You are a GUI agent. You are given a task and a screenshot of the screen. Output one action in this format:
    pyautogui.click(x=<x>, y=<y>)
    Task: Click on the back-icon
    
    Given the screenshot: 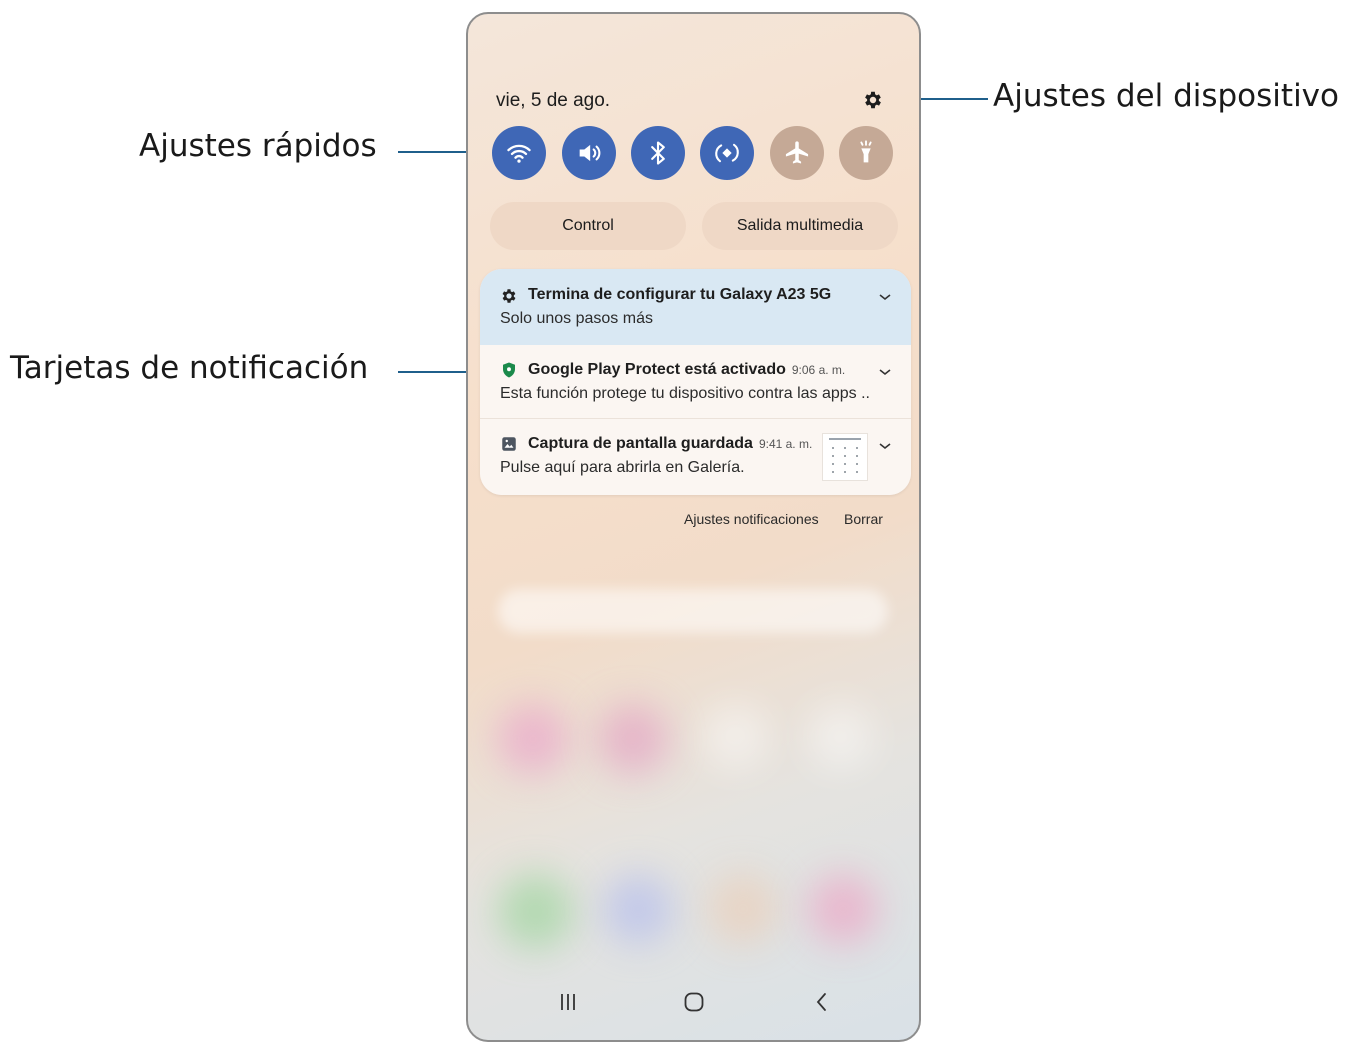 What is the action you would take?
    pyautogui.click(x=822, y=1002)
    